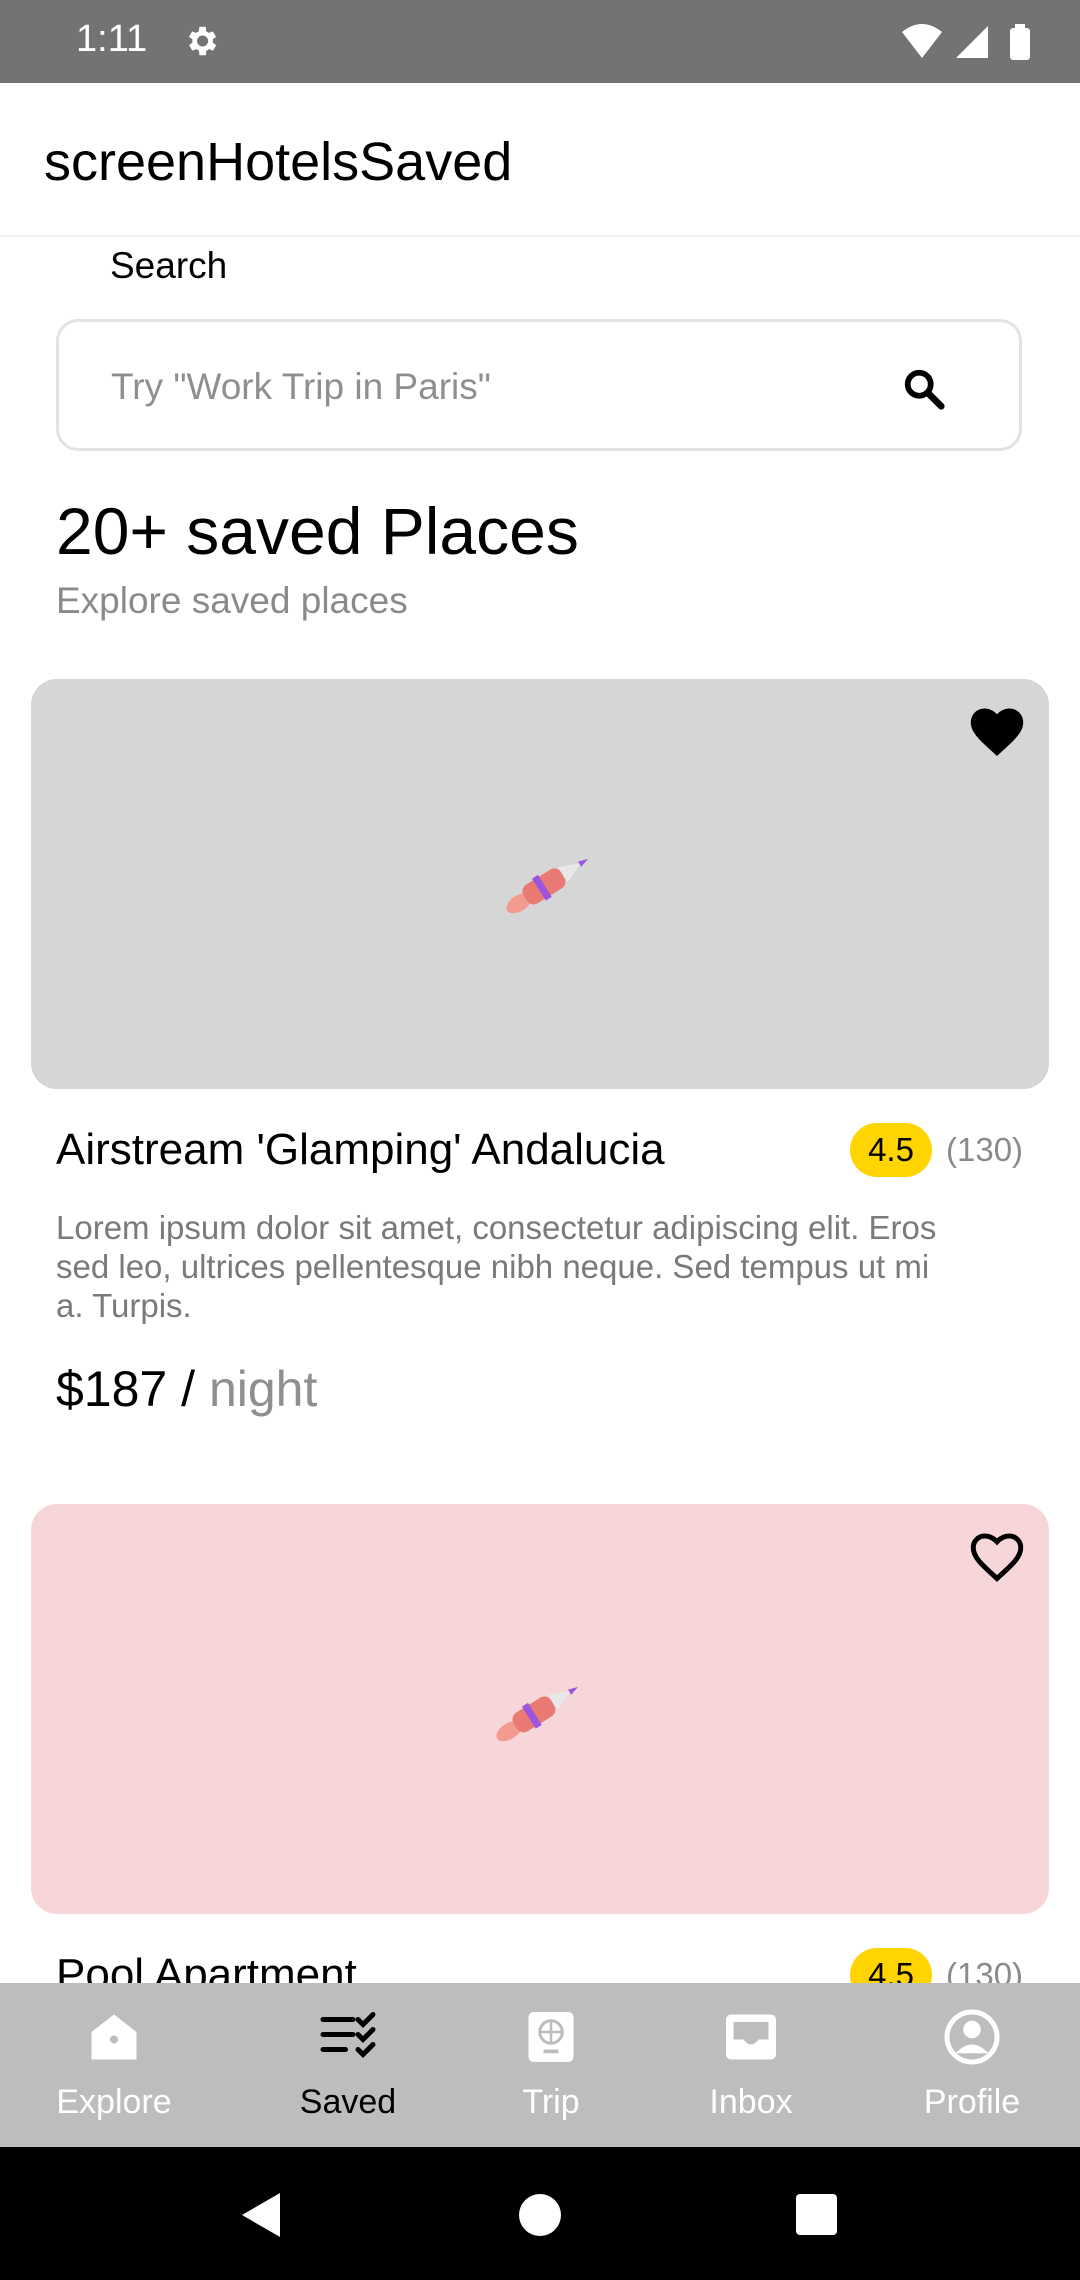 The width and height of the screenshot is (1080, 2280). Describe the element at coordinates (114, 2037) in the screenshot. I see `home-icon` at that location.